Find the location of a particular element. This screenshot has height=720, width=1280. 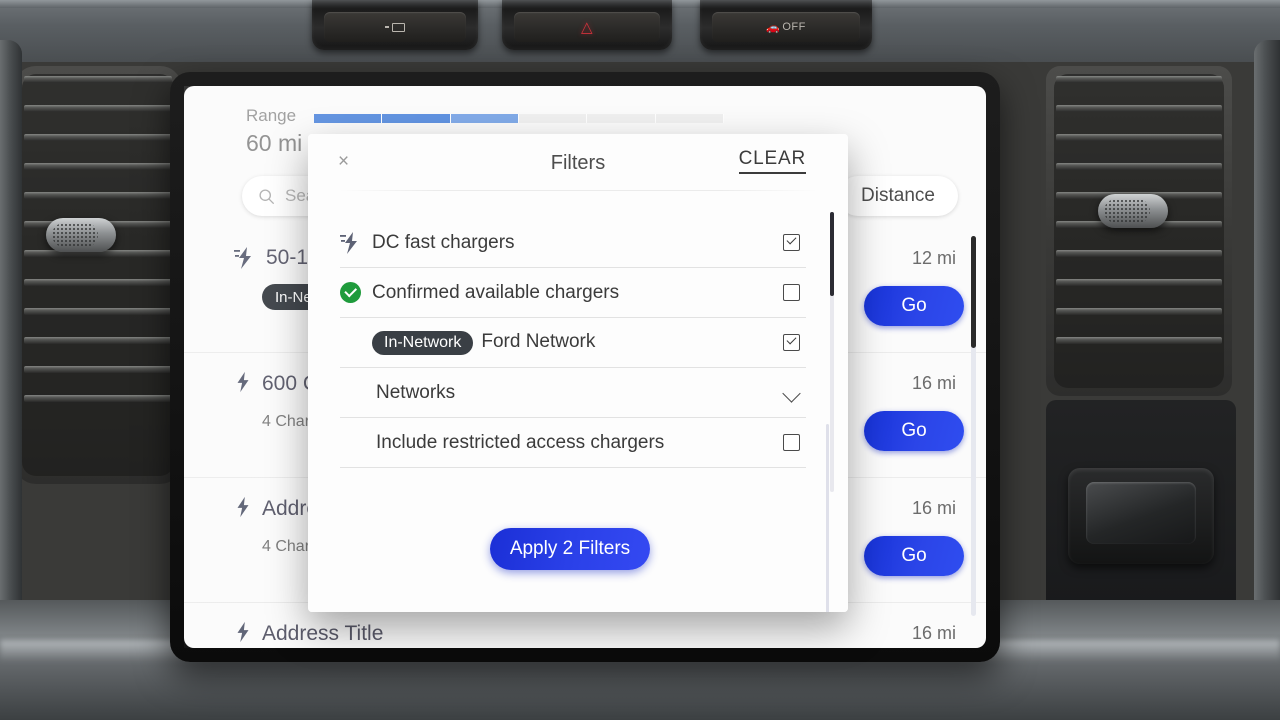

filter-row: Include restricted access chargers is located at coordinates (573, 443).